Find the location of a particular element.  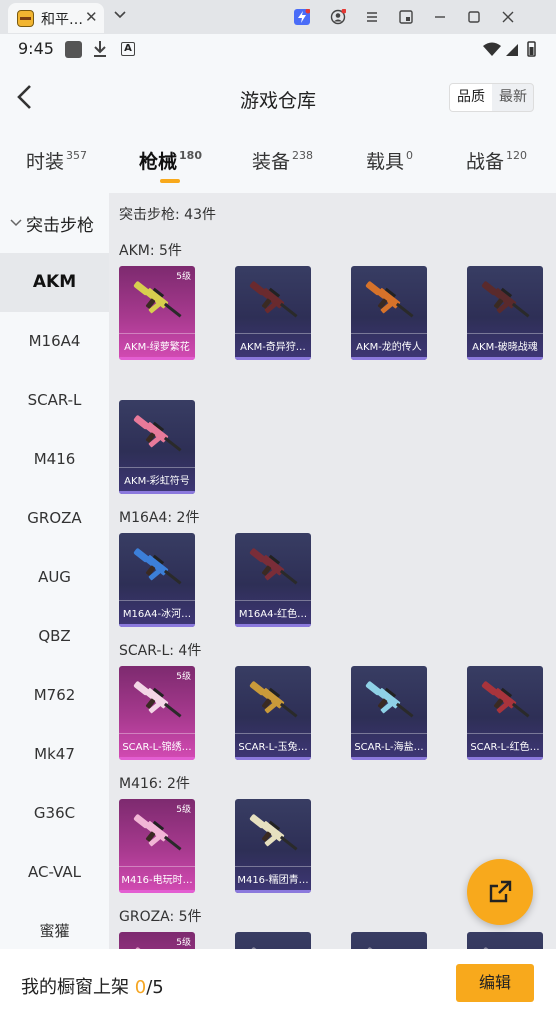

showcase-current: 0 is located at coordinates (140, 987).